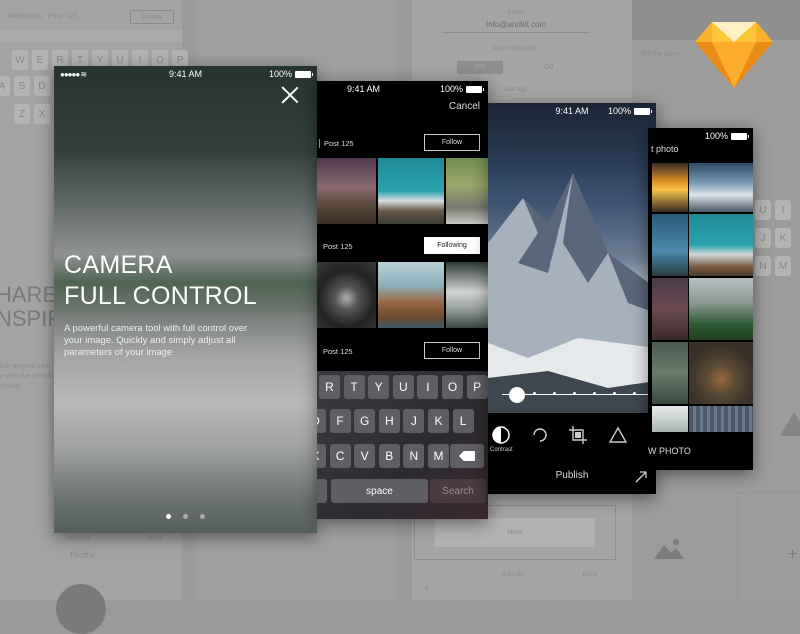 This screenshot has width=800, height=634. I want to click on wf-username: Meticulous, so click(25, 16).